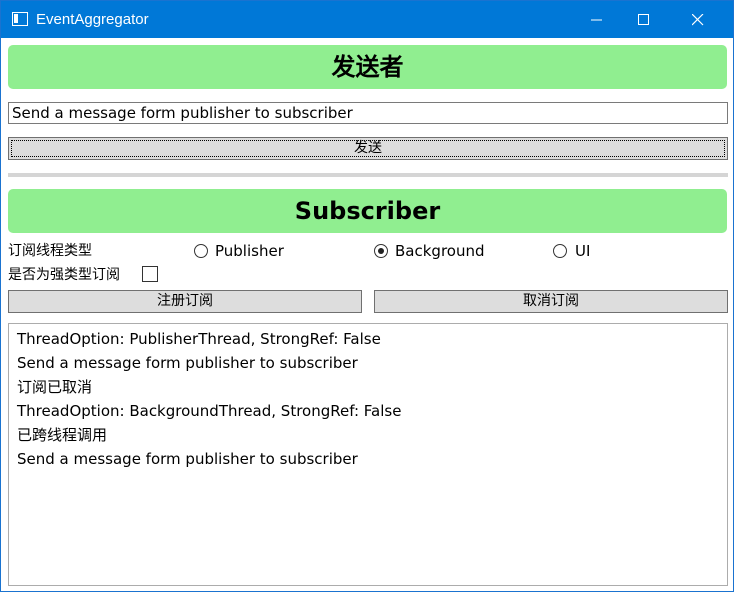  I want to click on close-icon, so click(698, 20).